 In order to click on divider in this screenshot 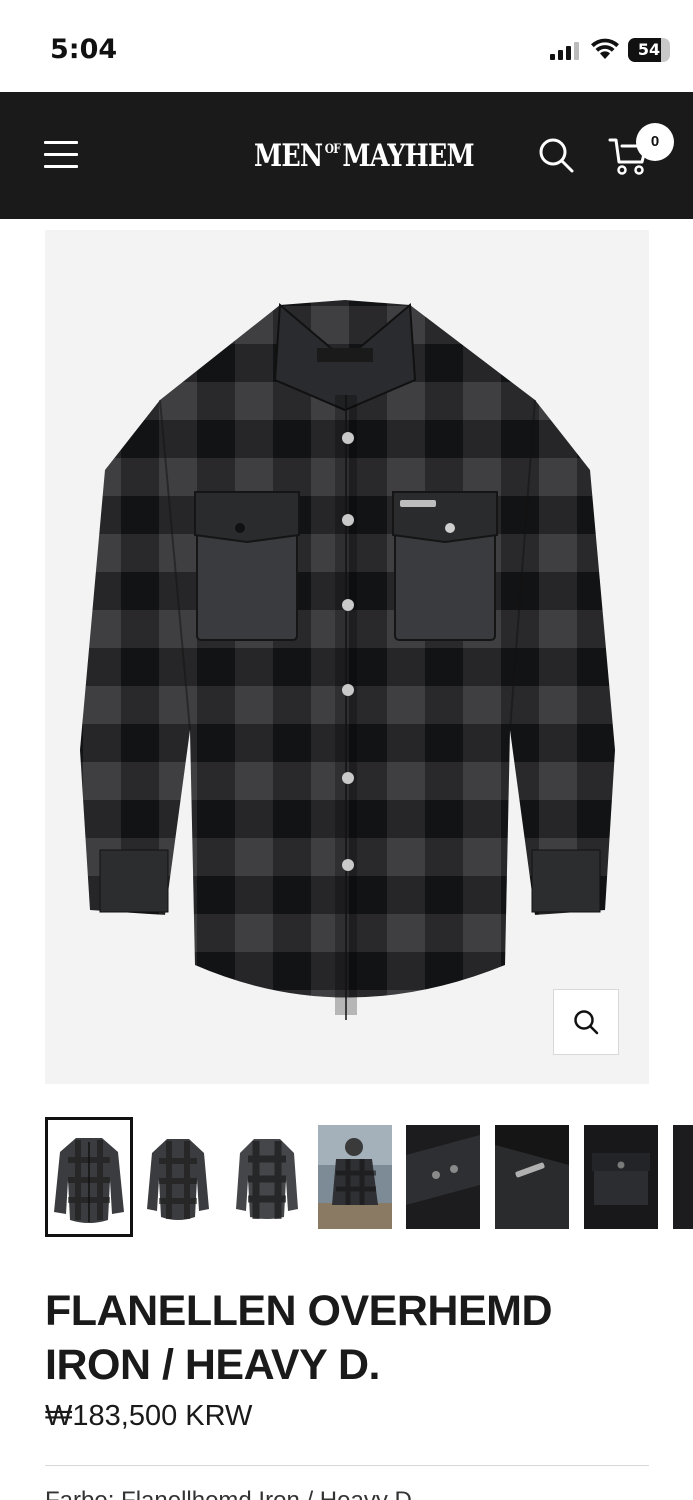, I will do `click(347, 1465)`.